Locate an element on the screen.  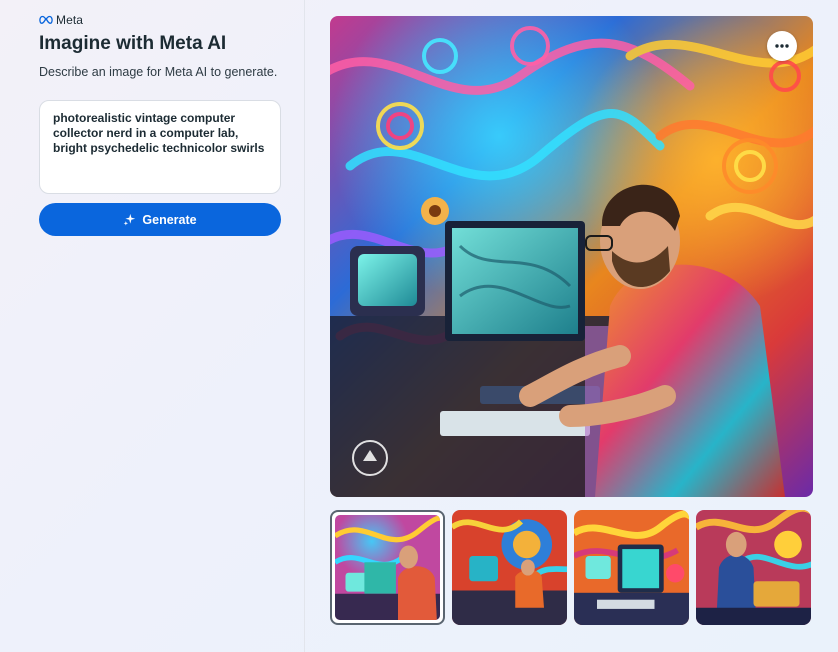
generate-button: Generate is located at coordinates (160, 219).